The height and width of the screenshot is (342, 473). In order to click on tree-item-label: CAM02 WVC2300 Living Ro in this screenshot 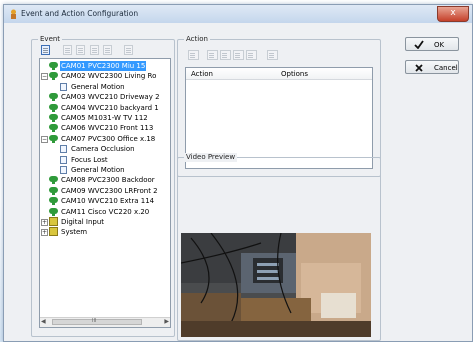, I will do `click(109, 76)`.